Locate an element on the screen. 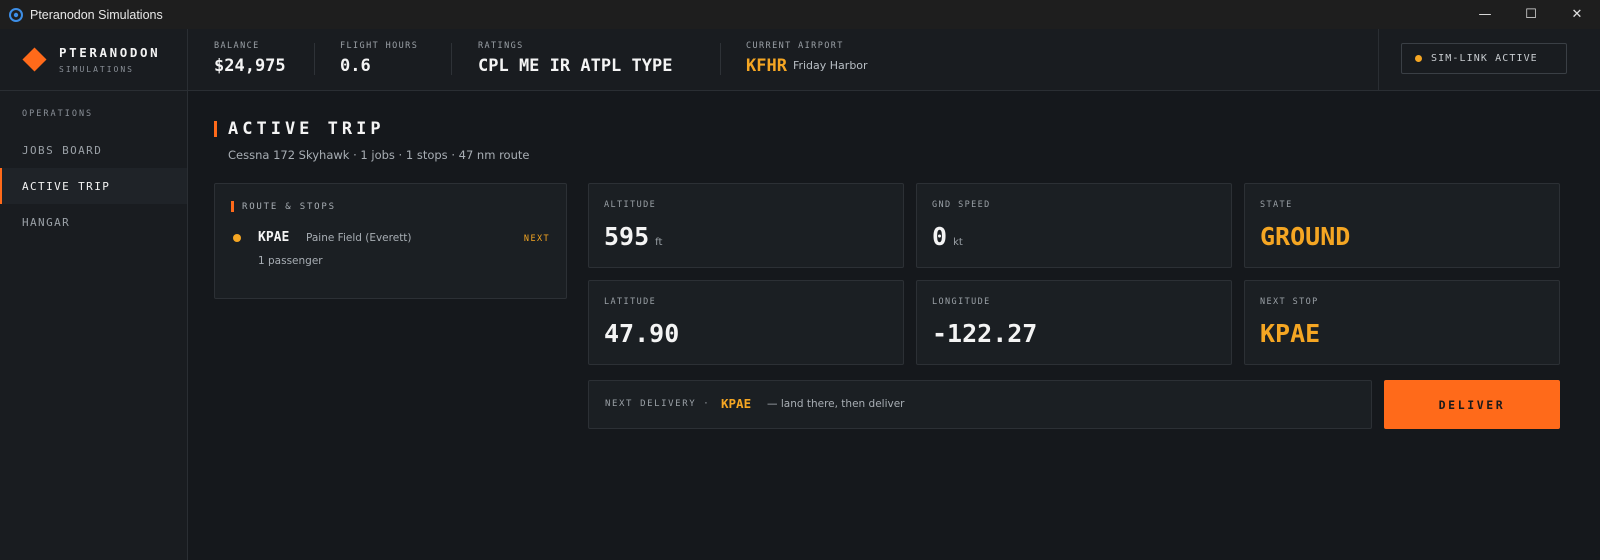 The width and height of the screenshot is (1600, 560). maximize-button: ☐ is located at coordinates (1531, 14).